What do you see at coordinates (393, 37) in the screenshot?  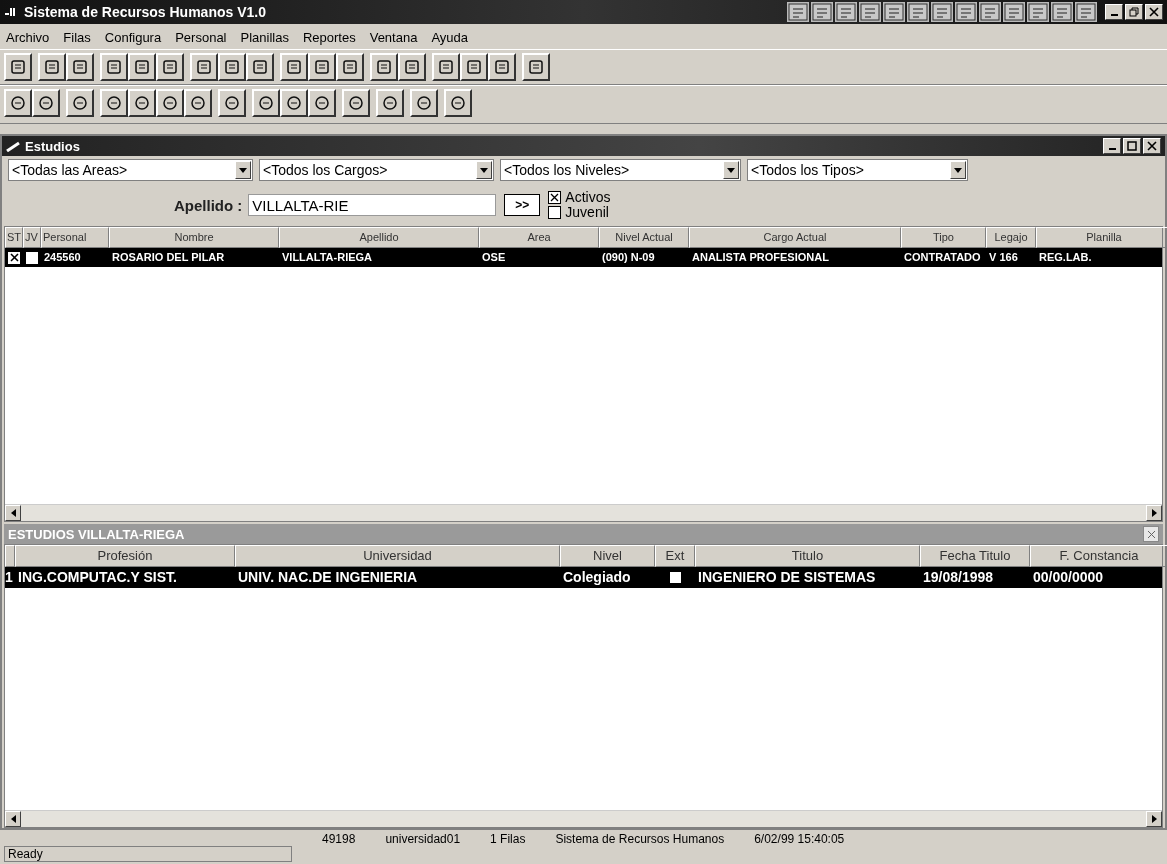 I see `menu-item: Ventana` at bounding box center [393, 37].